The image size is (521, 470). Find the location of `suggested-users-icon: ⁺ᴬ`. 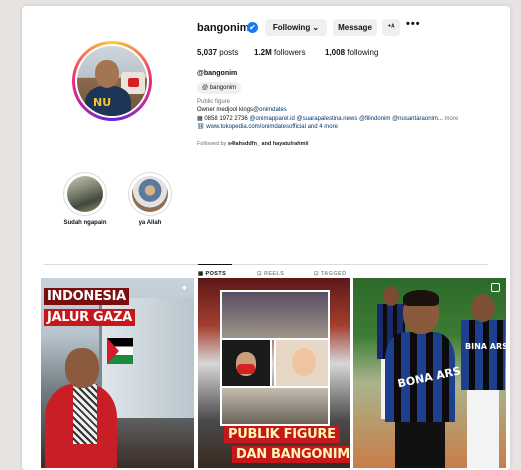

suggested-users-icon: ⁺ᴬ is located at coordinates (391, 27).